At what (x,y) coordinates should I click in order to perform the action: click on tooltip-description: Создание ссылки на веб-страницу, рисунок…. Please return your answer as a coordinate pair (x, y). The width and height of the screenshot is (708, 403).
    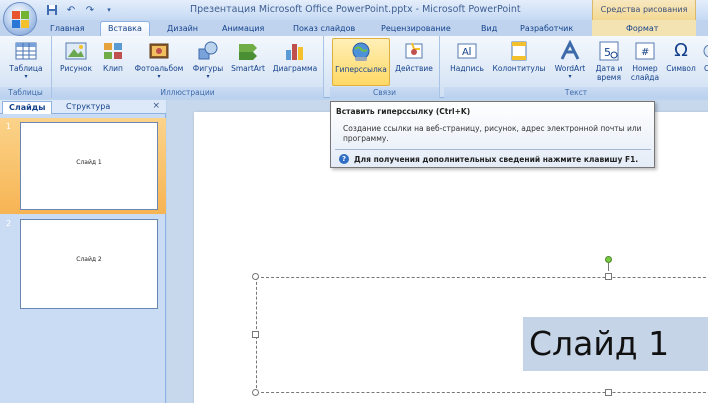
    Looking at the image, I should click on (492, 133).